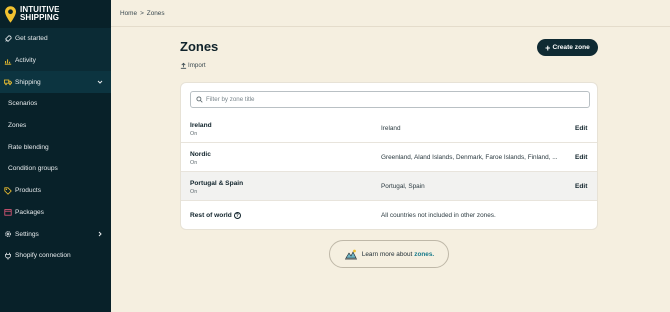 Image resolution: width=670 pixels, height=312 pixels. What do you see at coordinates (55, 191) in the screenshot?
I see `sidebar-item-products: Products` at bounding box center [55, 191].